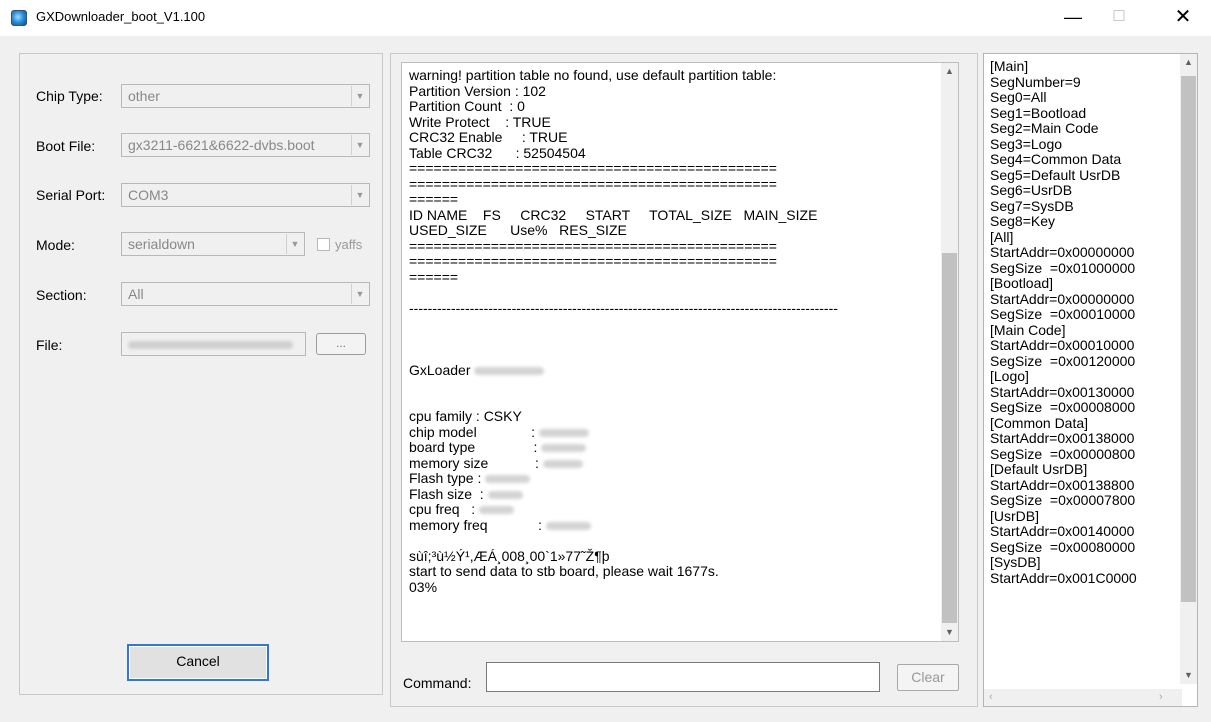 This screenshot has height=722, width=1211. I want to click on config-line: StartAddr=0x00130000, so click(1062, 391).